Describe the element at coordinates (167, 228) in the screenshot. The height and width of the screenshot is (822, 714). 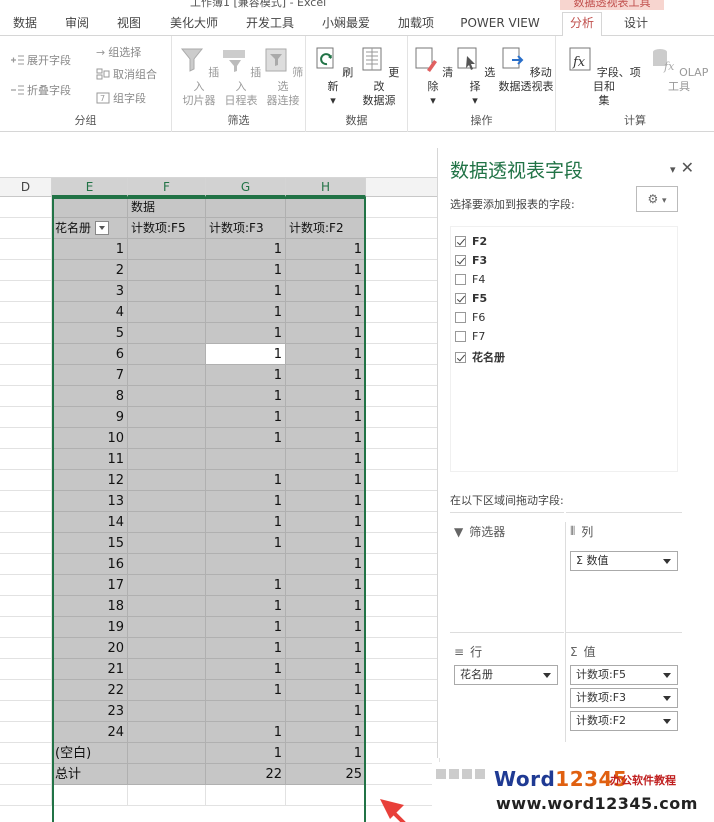
I see `pivot-col-header-f5: 计数项:F5` at that location.